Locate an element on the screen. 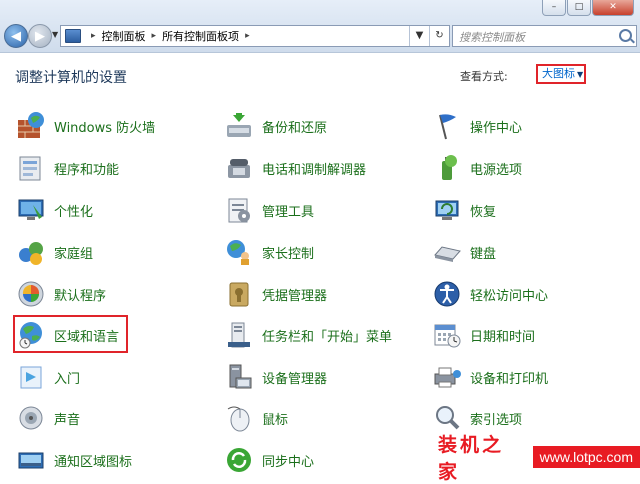 This screenshot has width=640, height=484. cp-item-admin-tools: 管理工具 is located at coordinates (269, 210).